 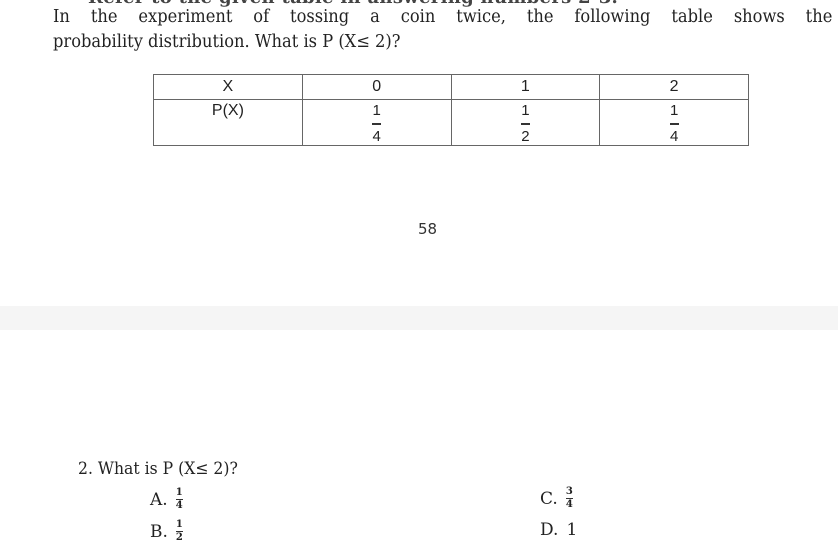 What do you see at coordinates (376, 87) in the screenshot?
I see `x-value-cell: 0` at bounding box center [376, 87].